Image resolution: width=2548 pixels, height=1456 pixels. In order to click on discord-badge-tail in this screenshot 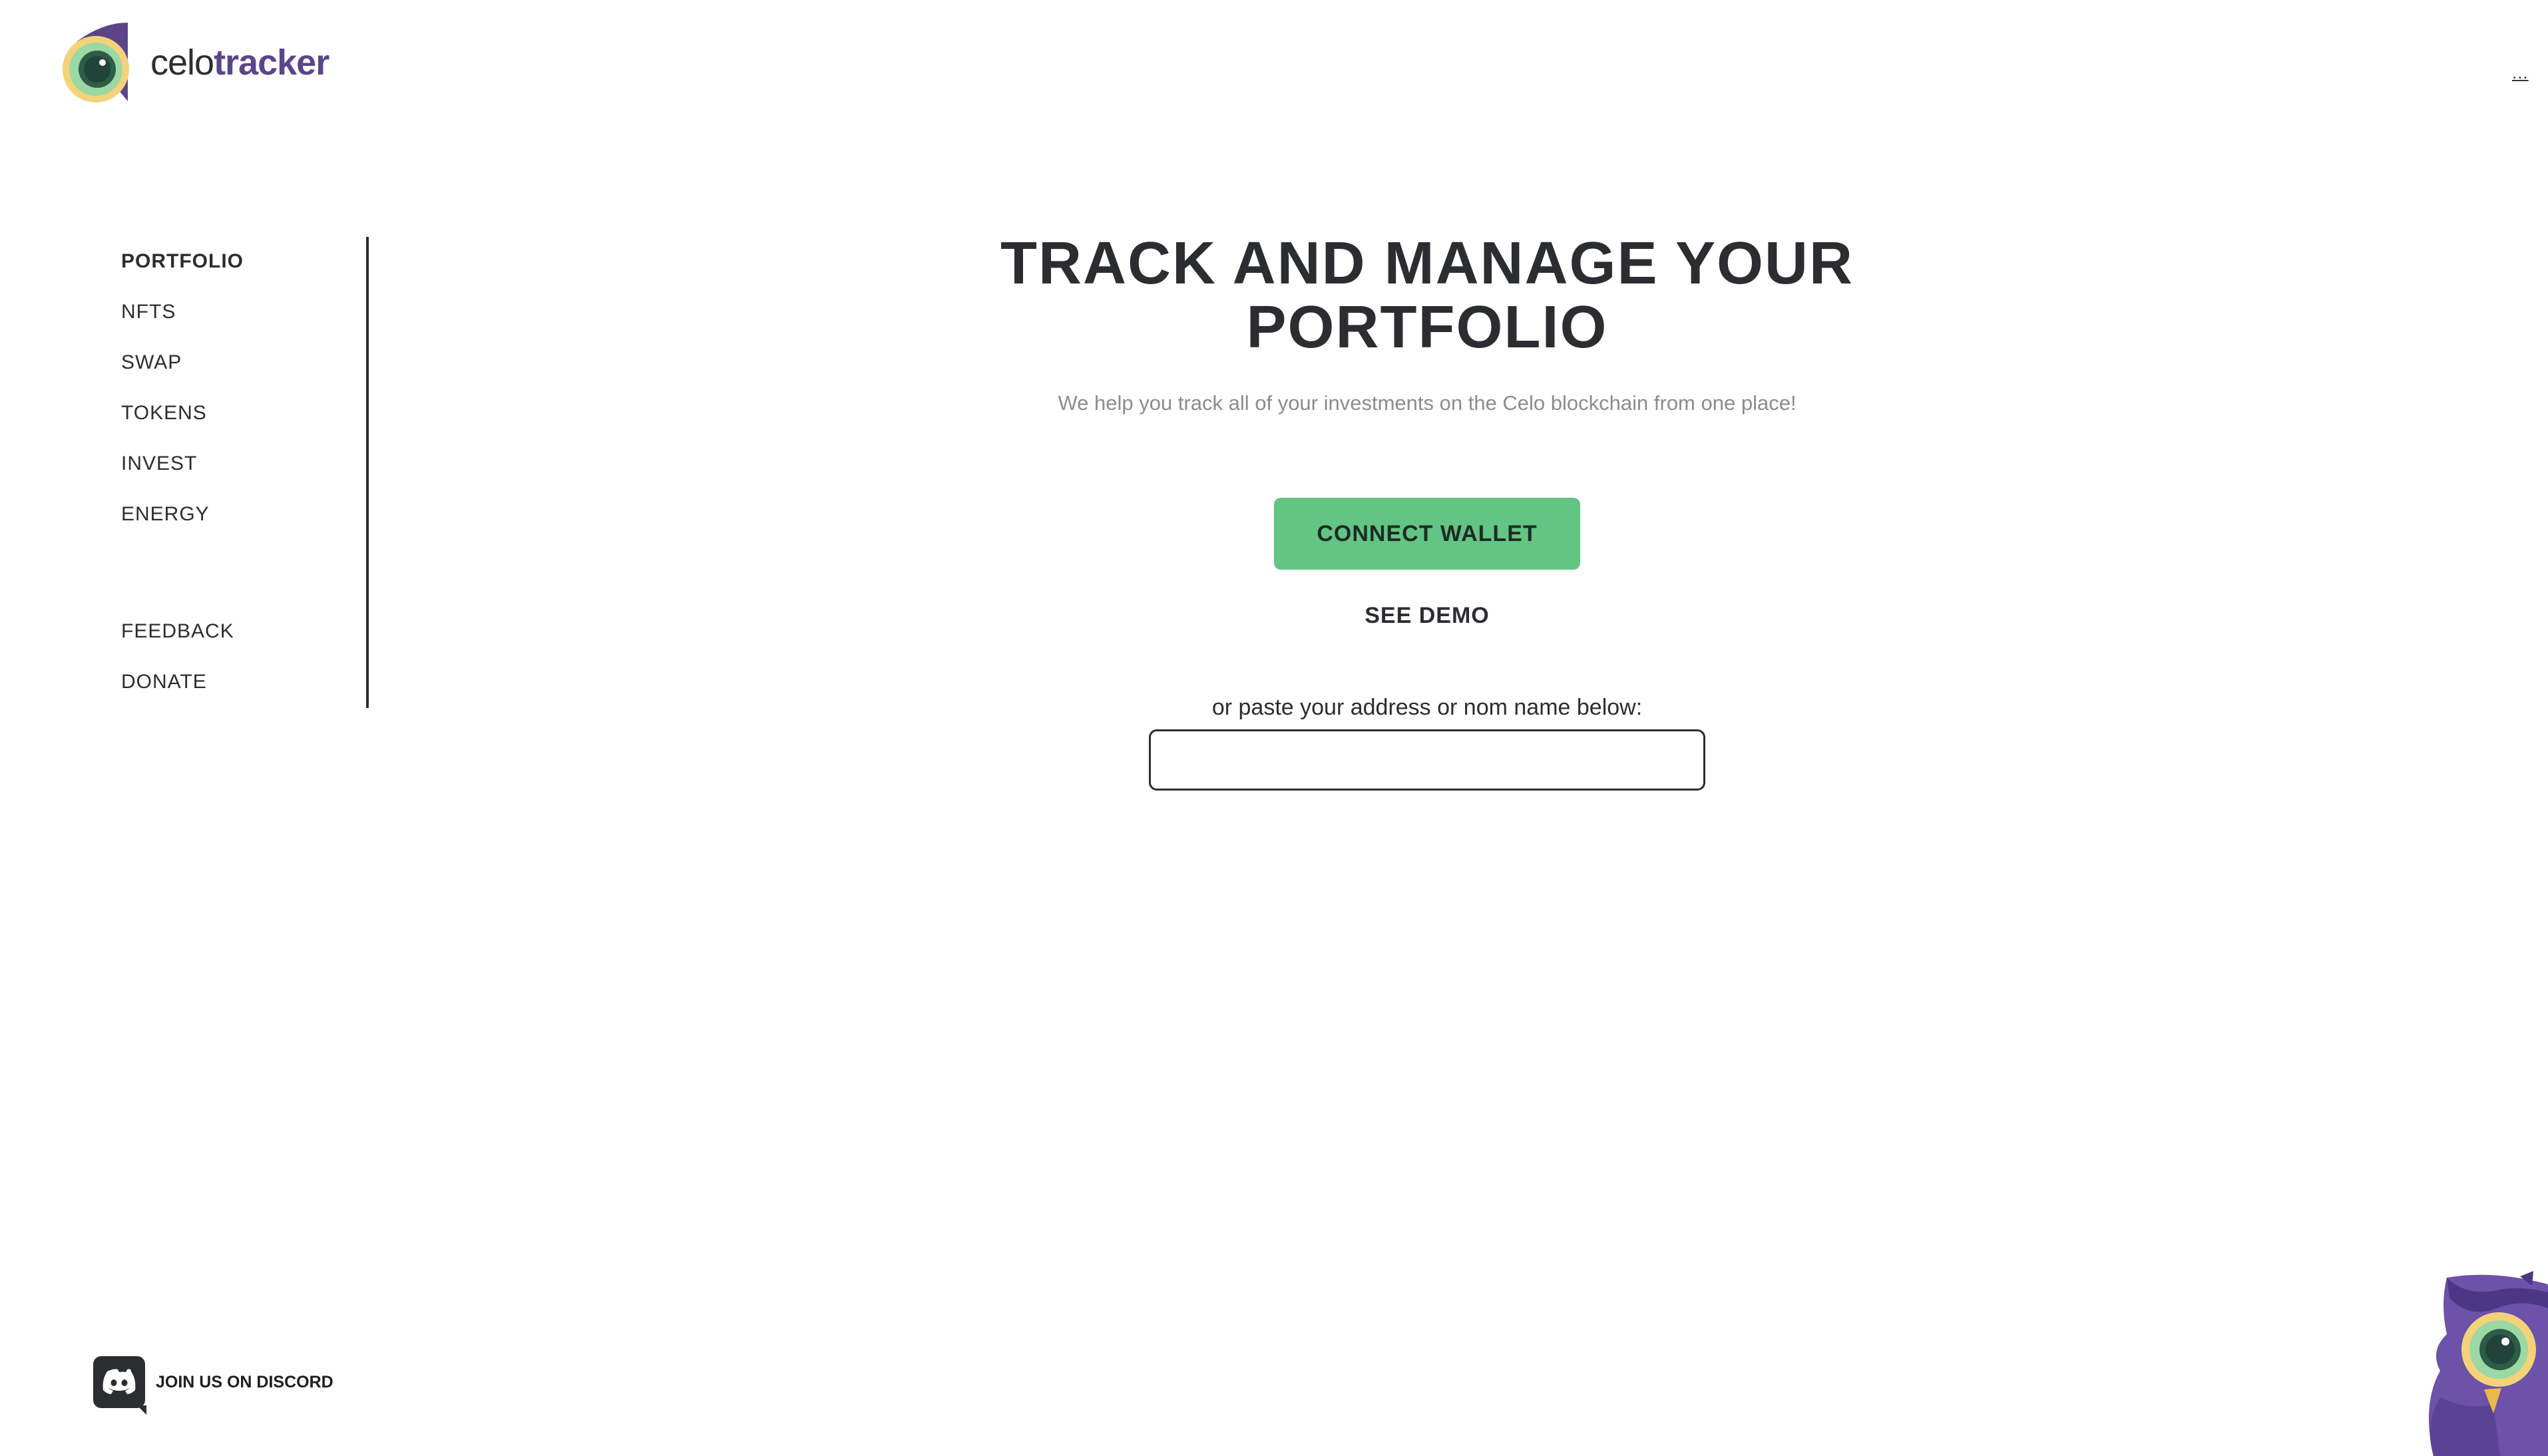, I will do `click(141, 1410)`.